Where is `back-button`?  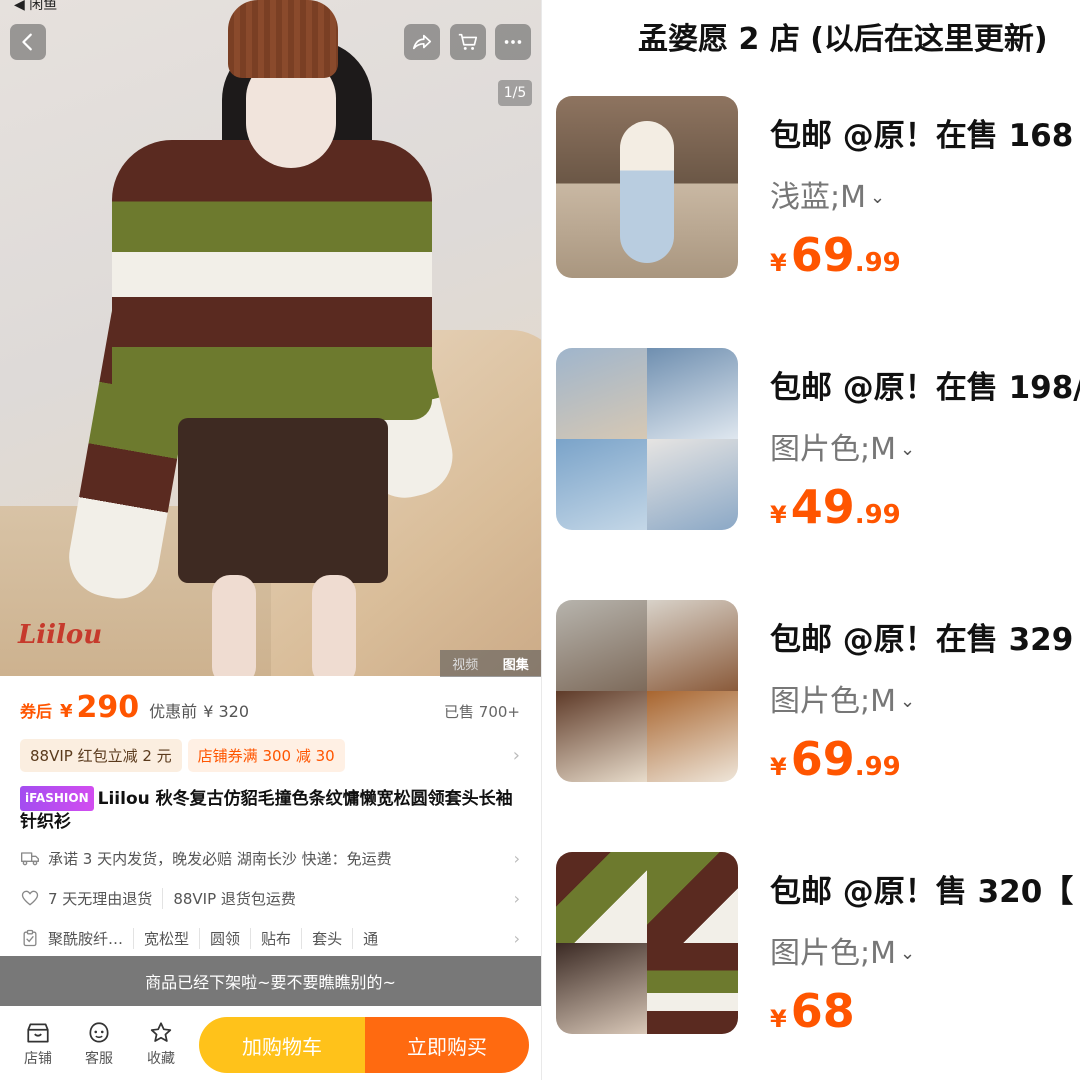
back-button is located at coordinates (28, 42).